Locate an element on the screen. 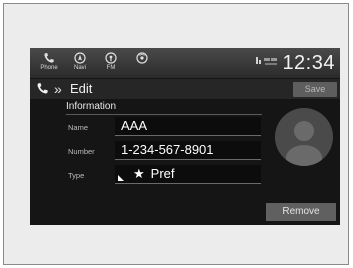 The width and height of the screenshot is (353, 268). section-title: Information is located at coordinates (91, 106).